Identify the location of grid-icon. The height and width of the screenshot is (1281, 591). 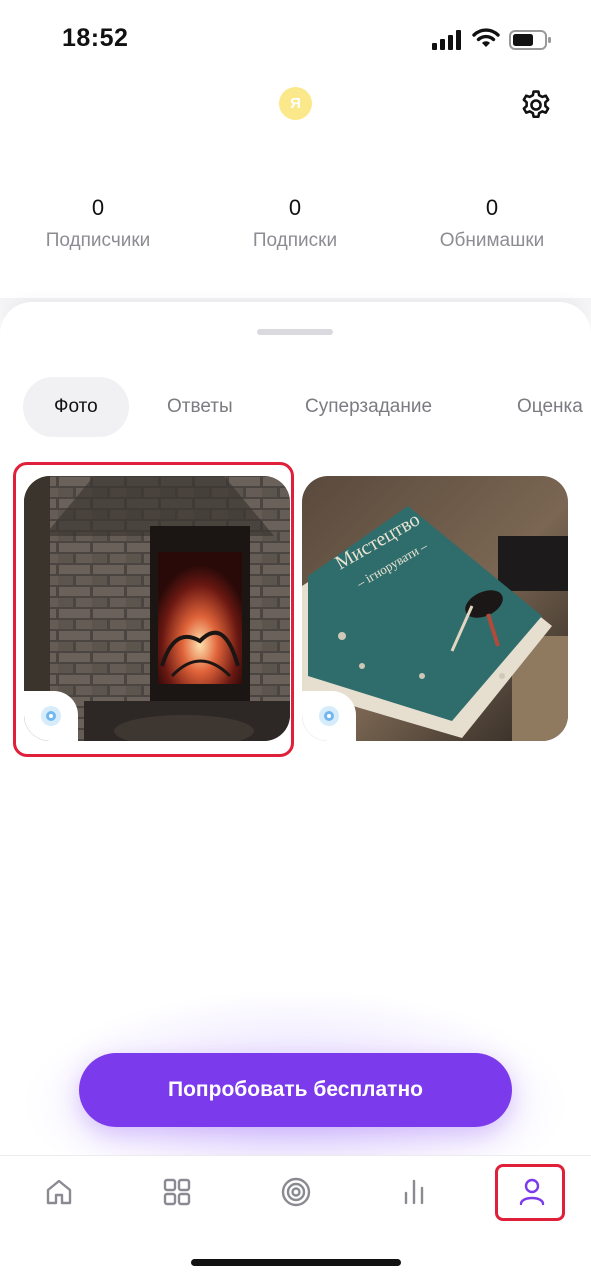
(177, 1192).